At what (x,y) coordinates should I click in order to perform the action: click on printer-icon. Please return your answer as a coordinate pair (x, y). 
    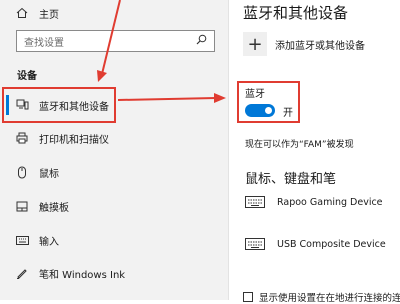
    Looking at the image, I should click on (22, 138).